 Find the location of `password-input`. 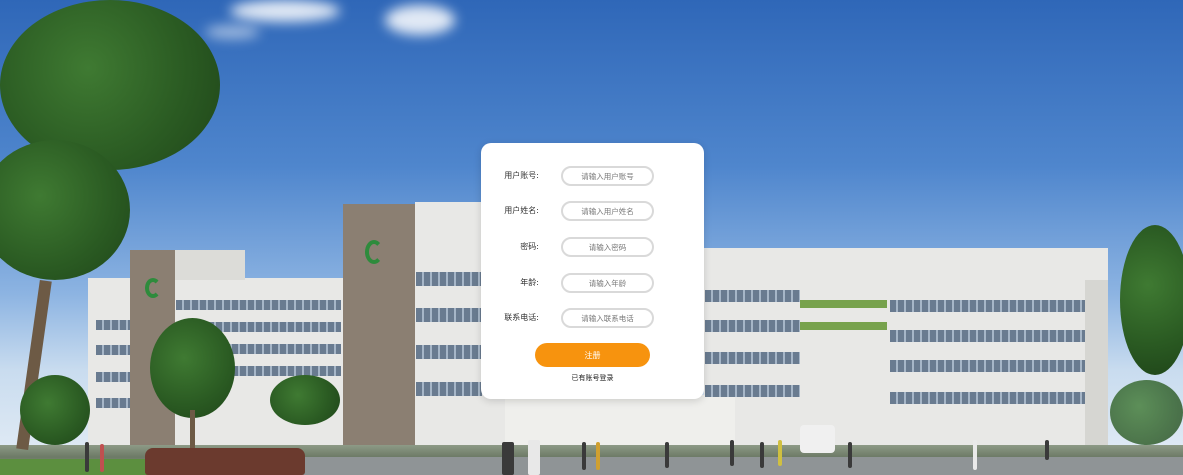

password-input is located at coordinates (607, 247).